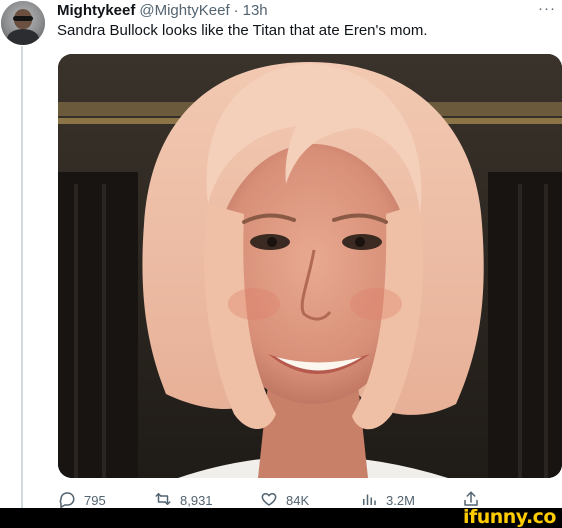  What do you see at coordinates (96, 10) in the screenshot?
I see `author-name: Mightykeef` at bounding box center [96, 10].